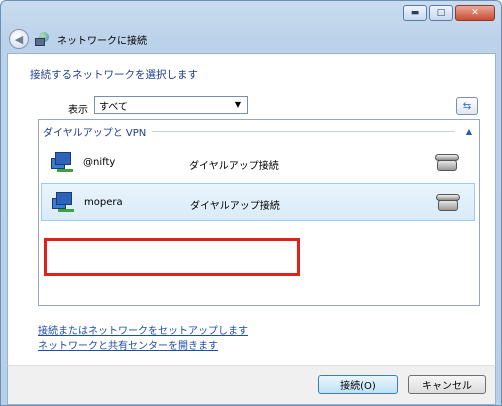  I want to click on navigation-bar: ◀ ネットワークに接続, so click(78, 39).